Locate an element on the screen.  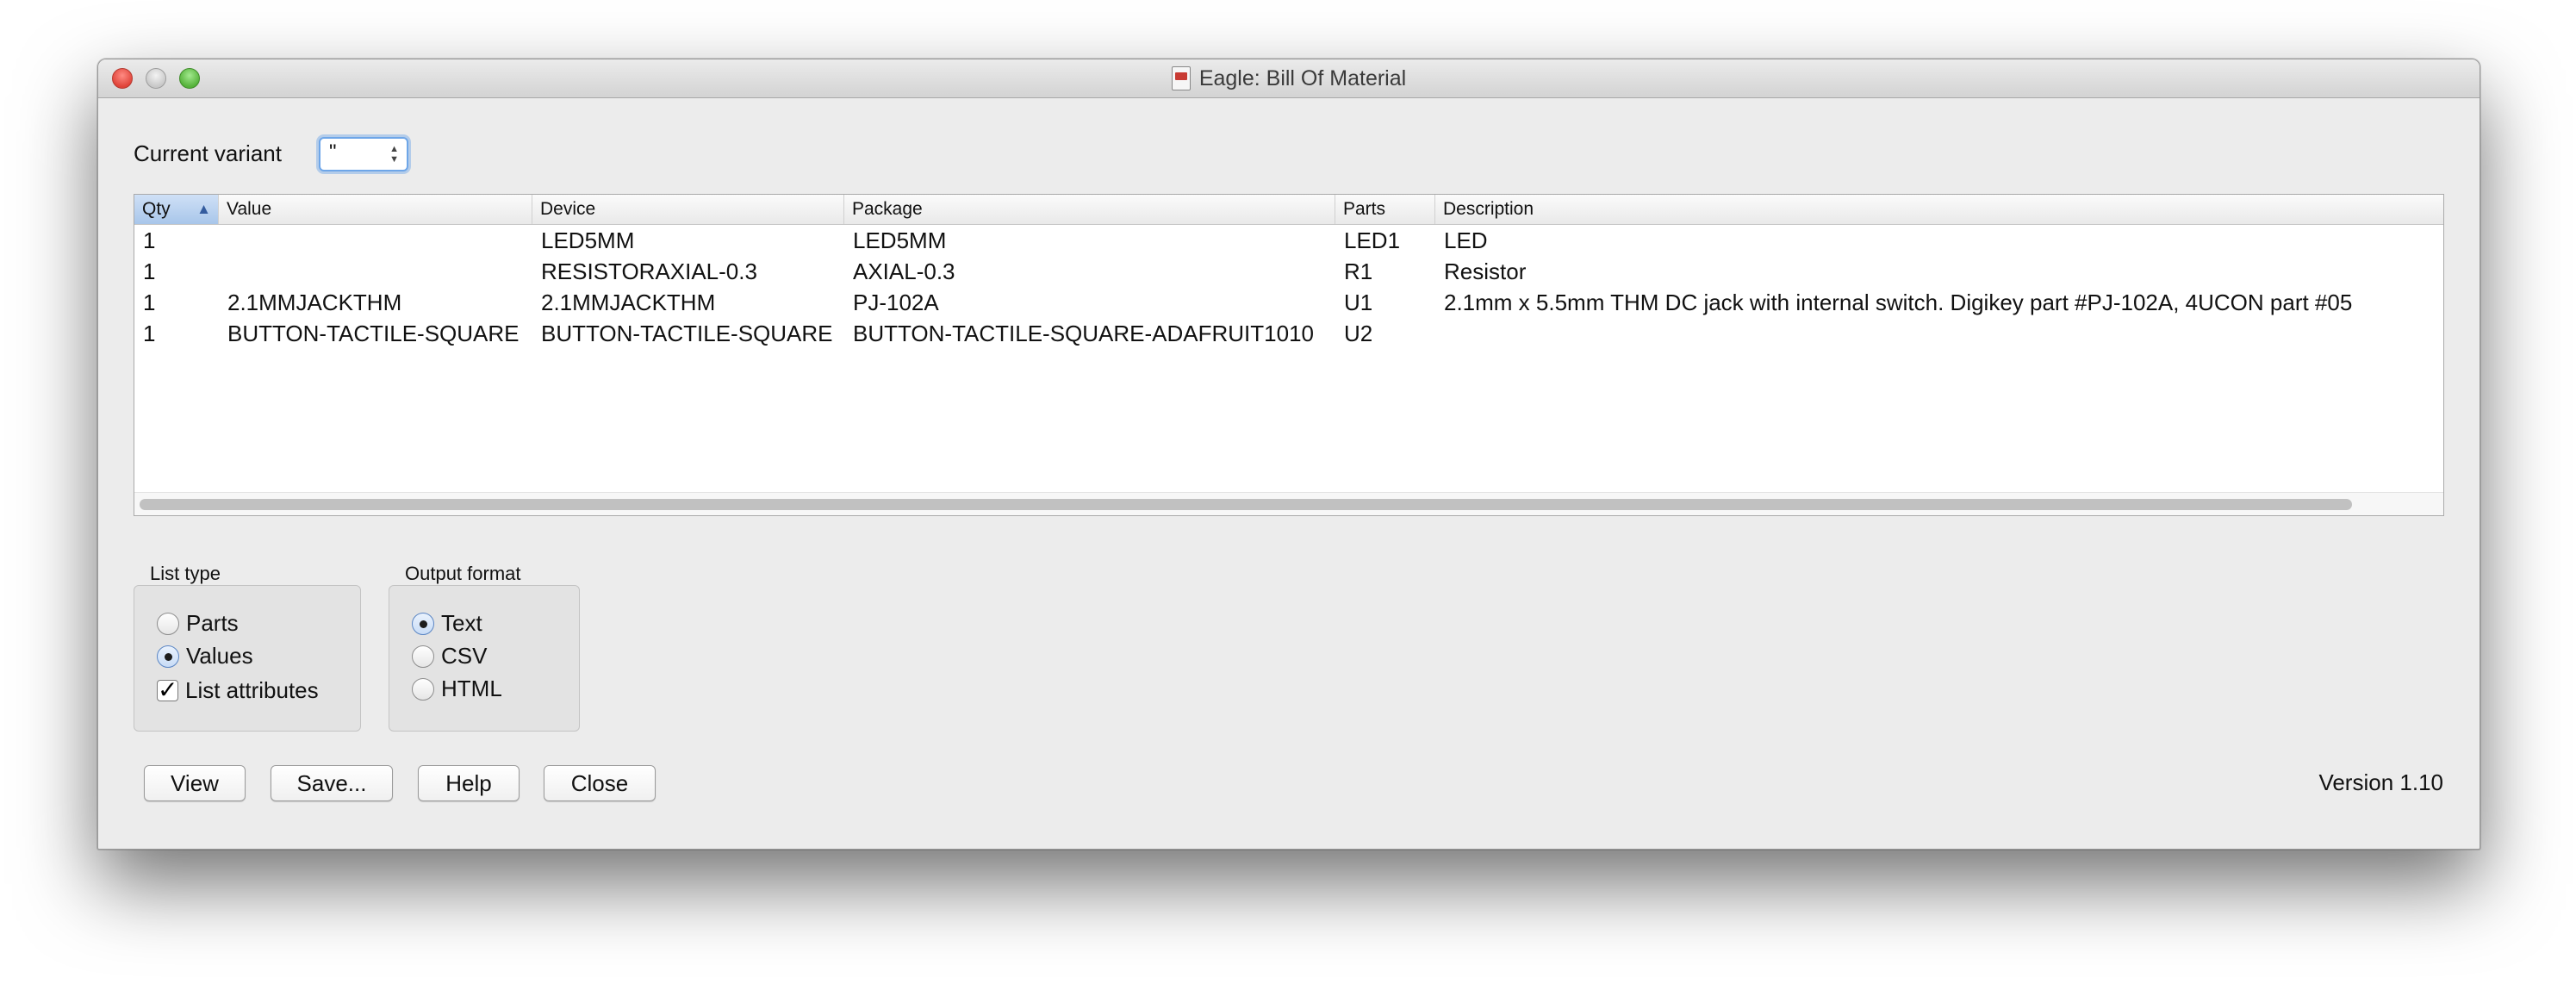
window-title: Eagle: Bill Of Material is located at coordinates (1303, 77).